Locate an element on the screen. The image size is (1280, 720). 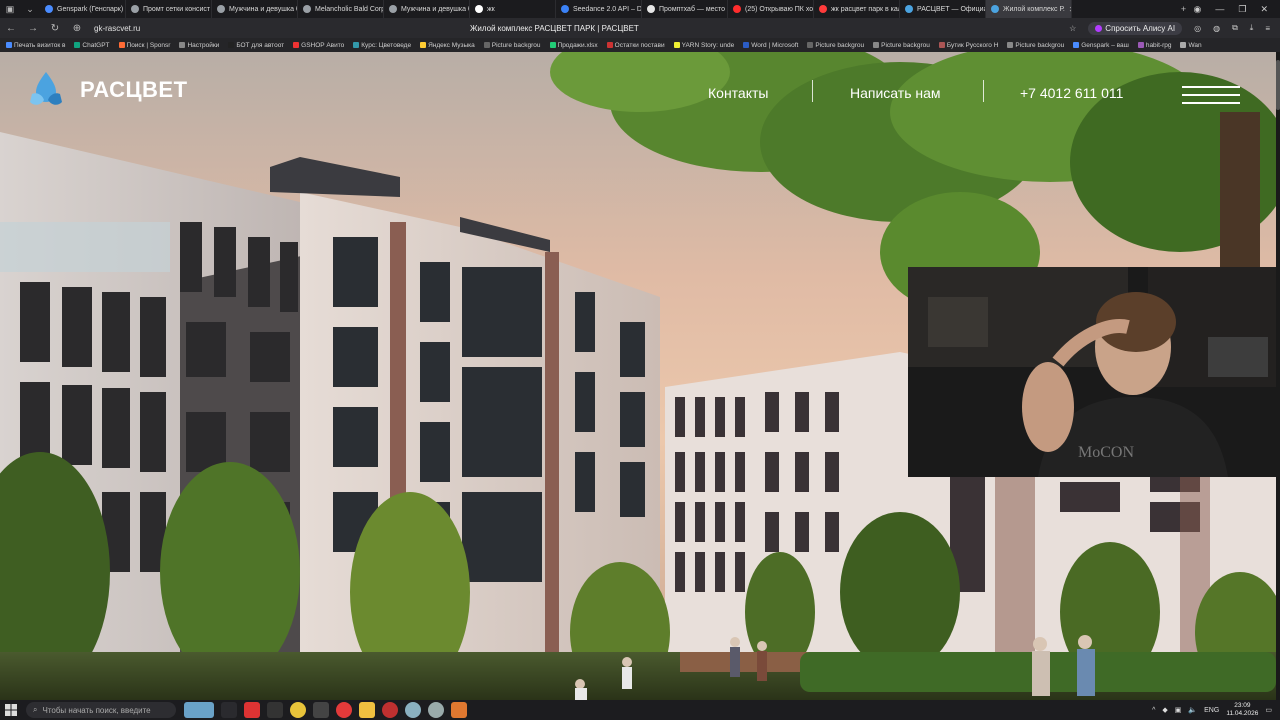
windows-logo-icon is located at coordinates (11, 710).